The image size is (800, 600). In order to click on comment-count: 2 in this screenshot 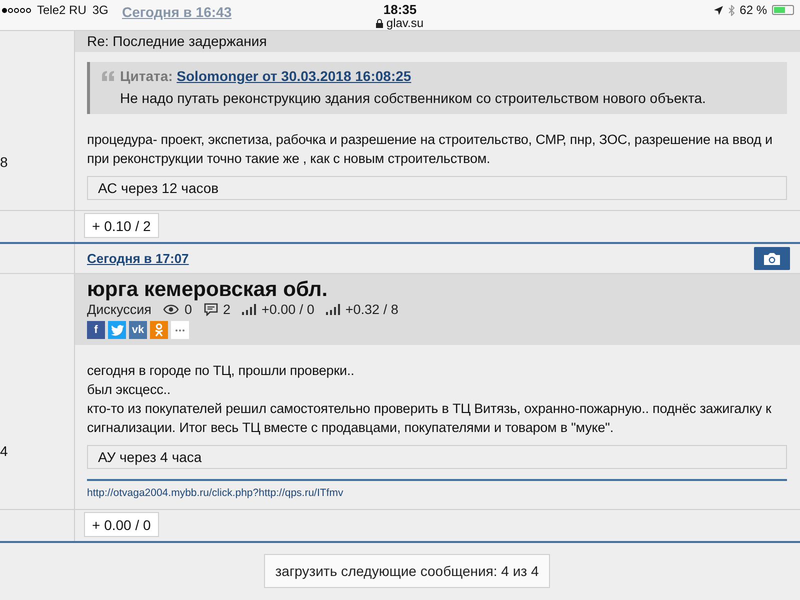, I will do `click(226, 309)`.